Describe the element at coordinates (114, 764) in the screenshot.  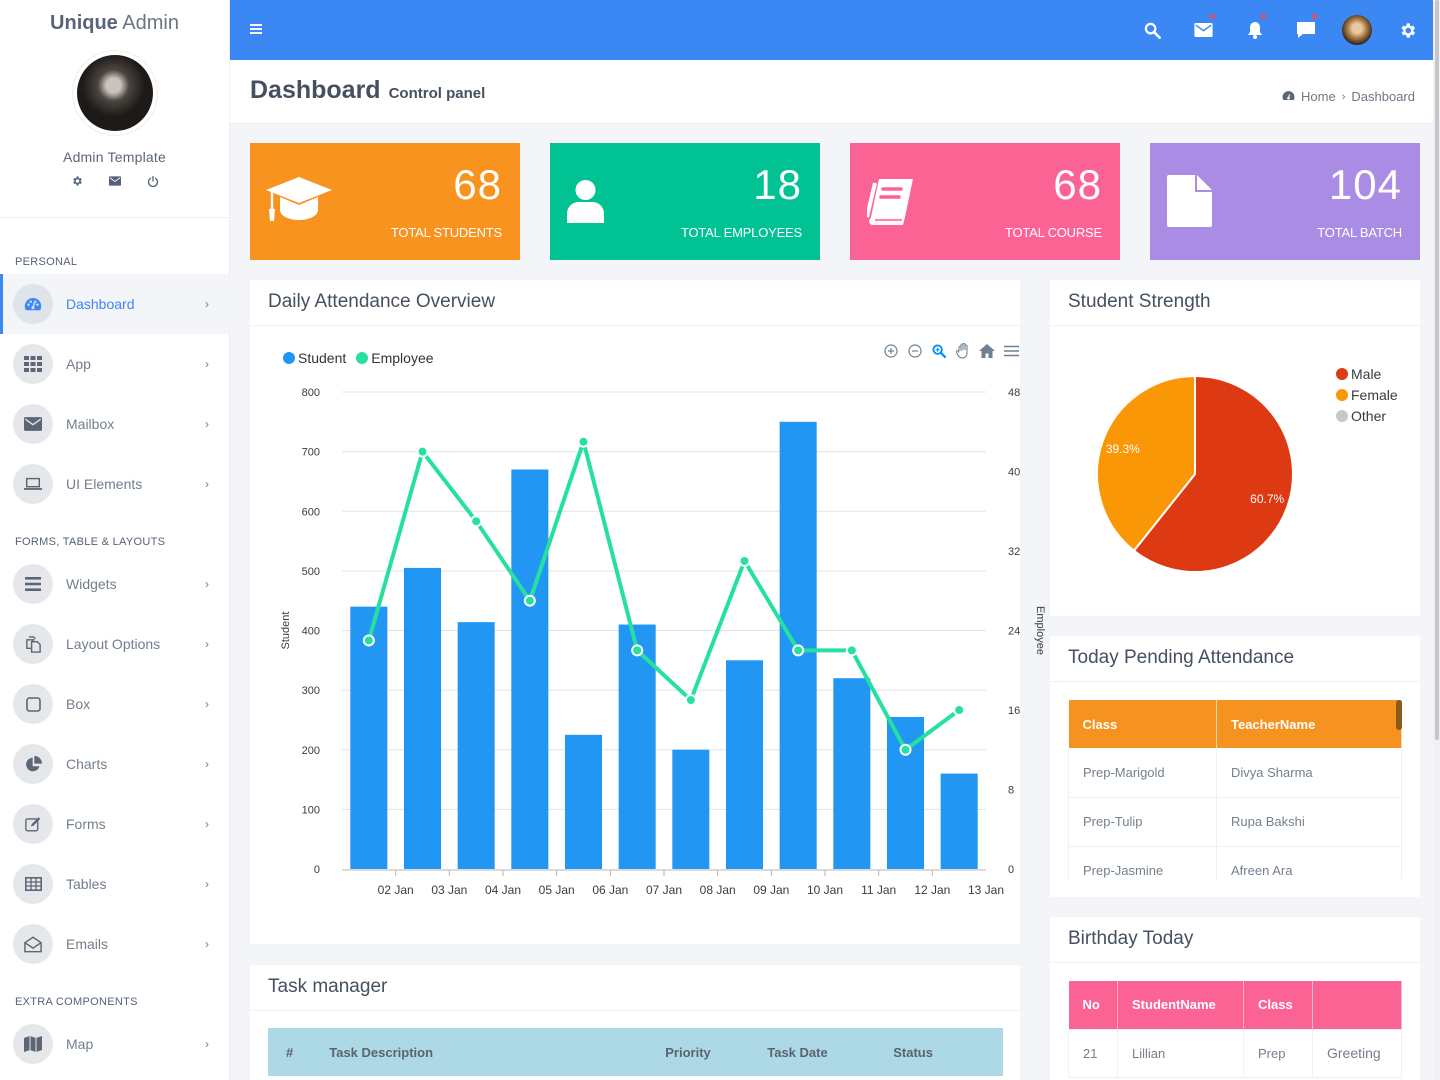
I see `sidebar-item-charts: Charts ›` at that location.